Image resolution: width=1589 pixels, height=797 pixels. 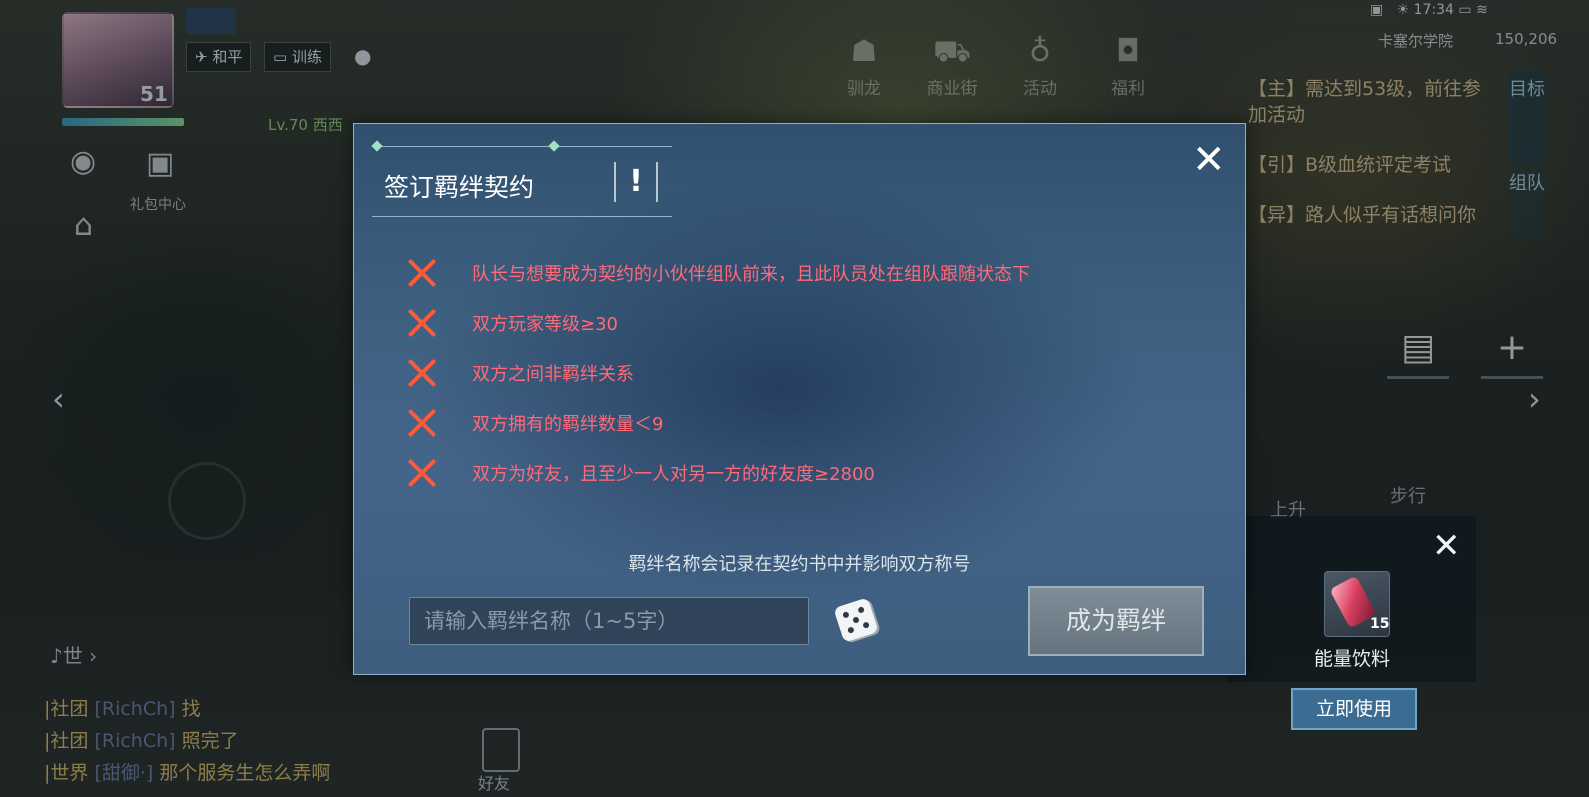 What do you see at coordinates (751, 274) in the screenshot?
I see `condition-text: 队长与想要成为契约的小伙伴组队前来，且此队员处在组队跟随状态下` at bounding box center [751, 274].